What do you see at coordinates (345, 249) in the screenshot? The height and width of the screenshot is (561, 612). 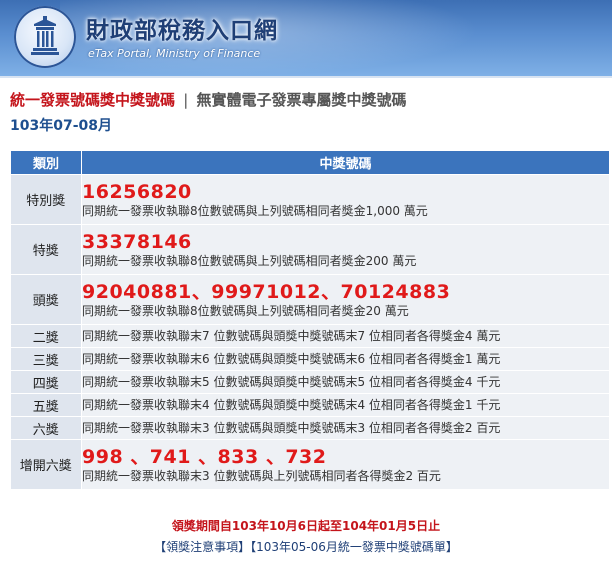 I see `detail-cell: 33378146 同期統一發票收執聯8位數號碼與上列號碼相同者獎金200 萬元` at bounding box center [345, 249].